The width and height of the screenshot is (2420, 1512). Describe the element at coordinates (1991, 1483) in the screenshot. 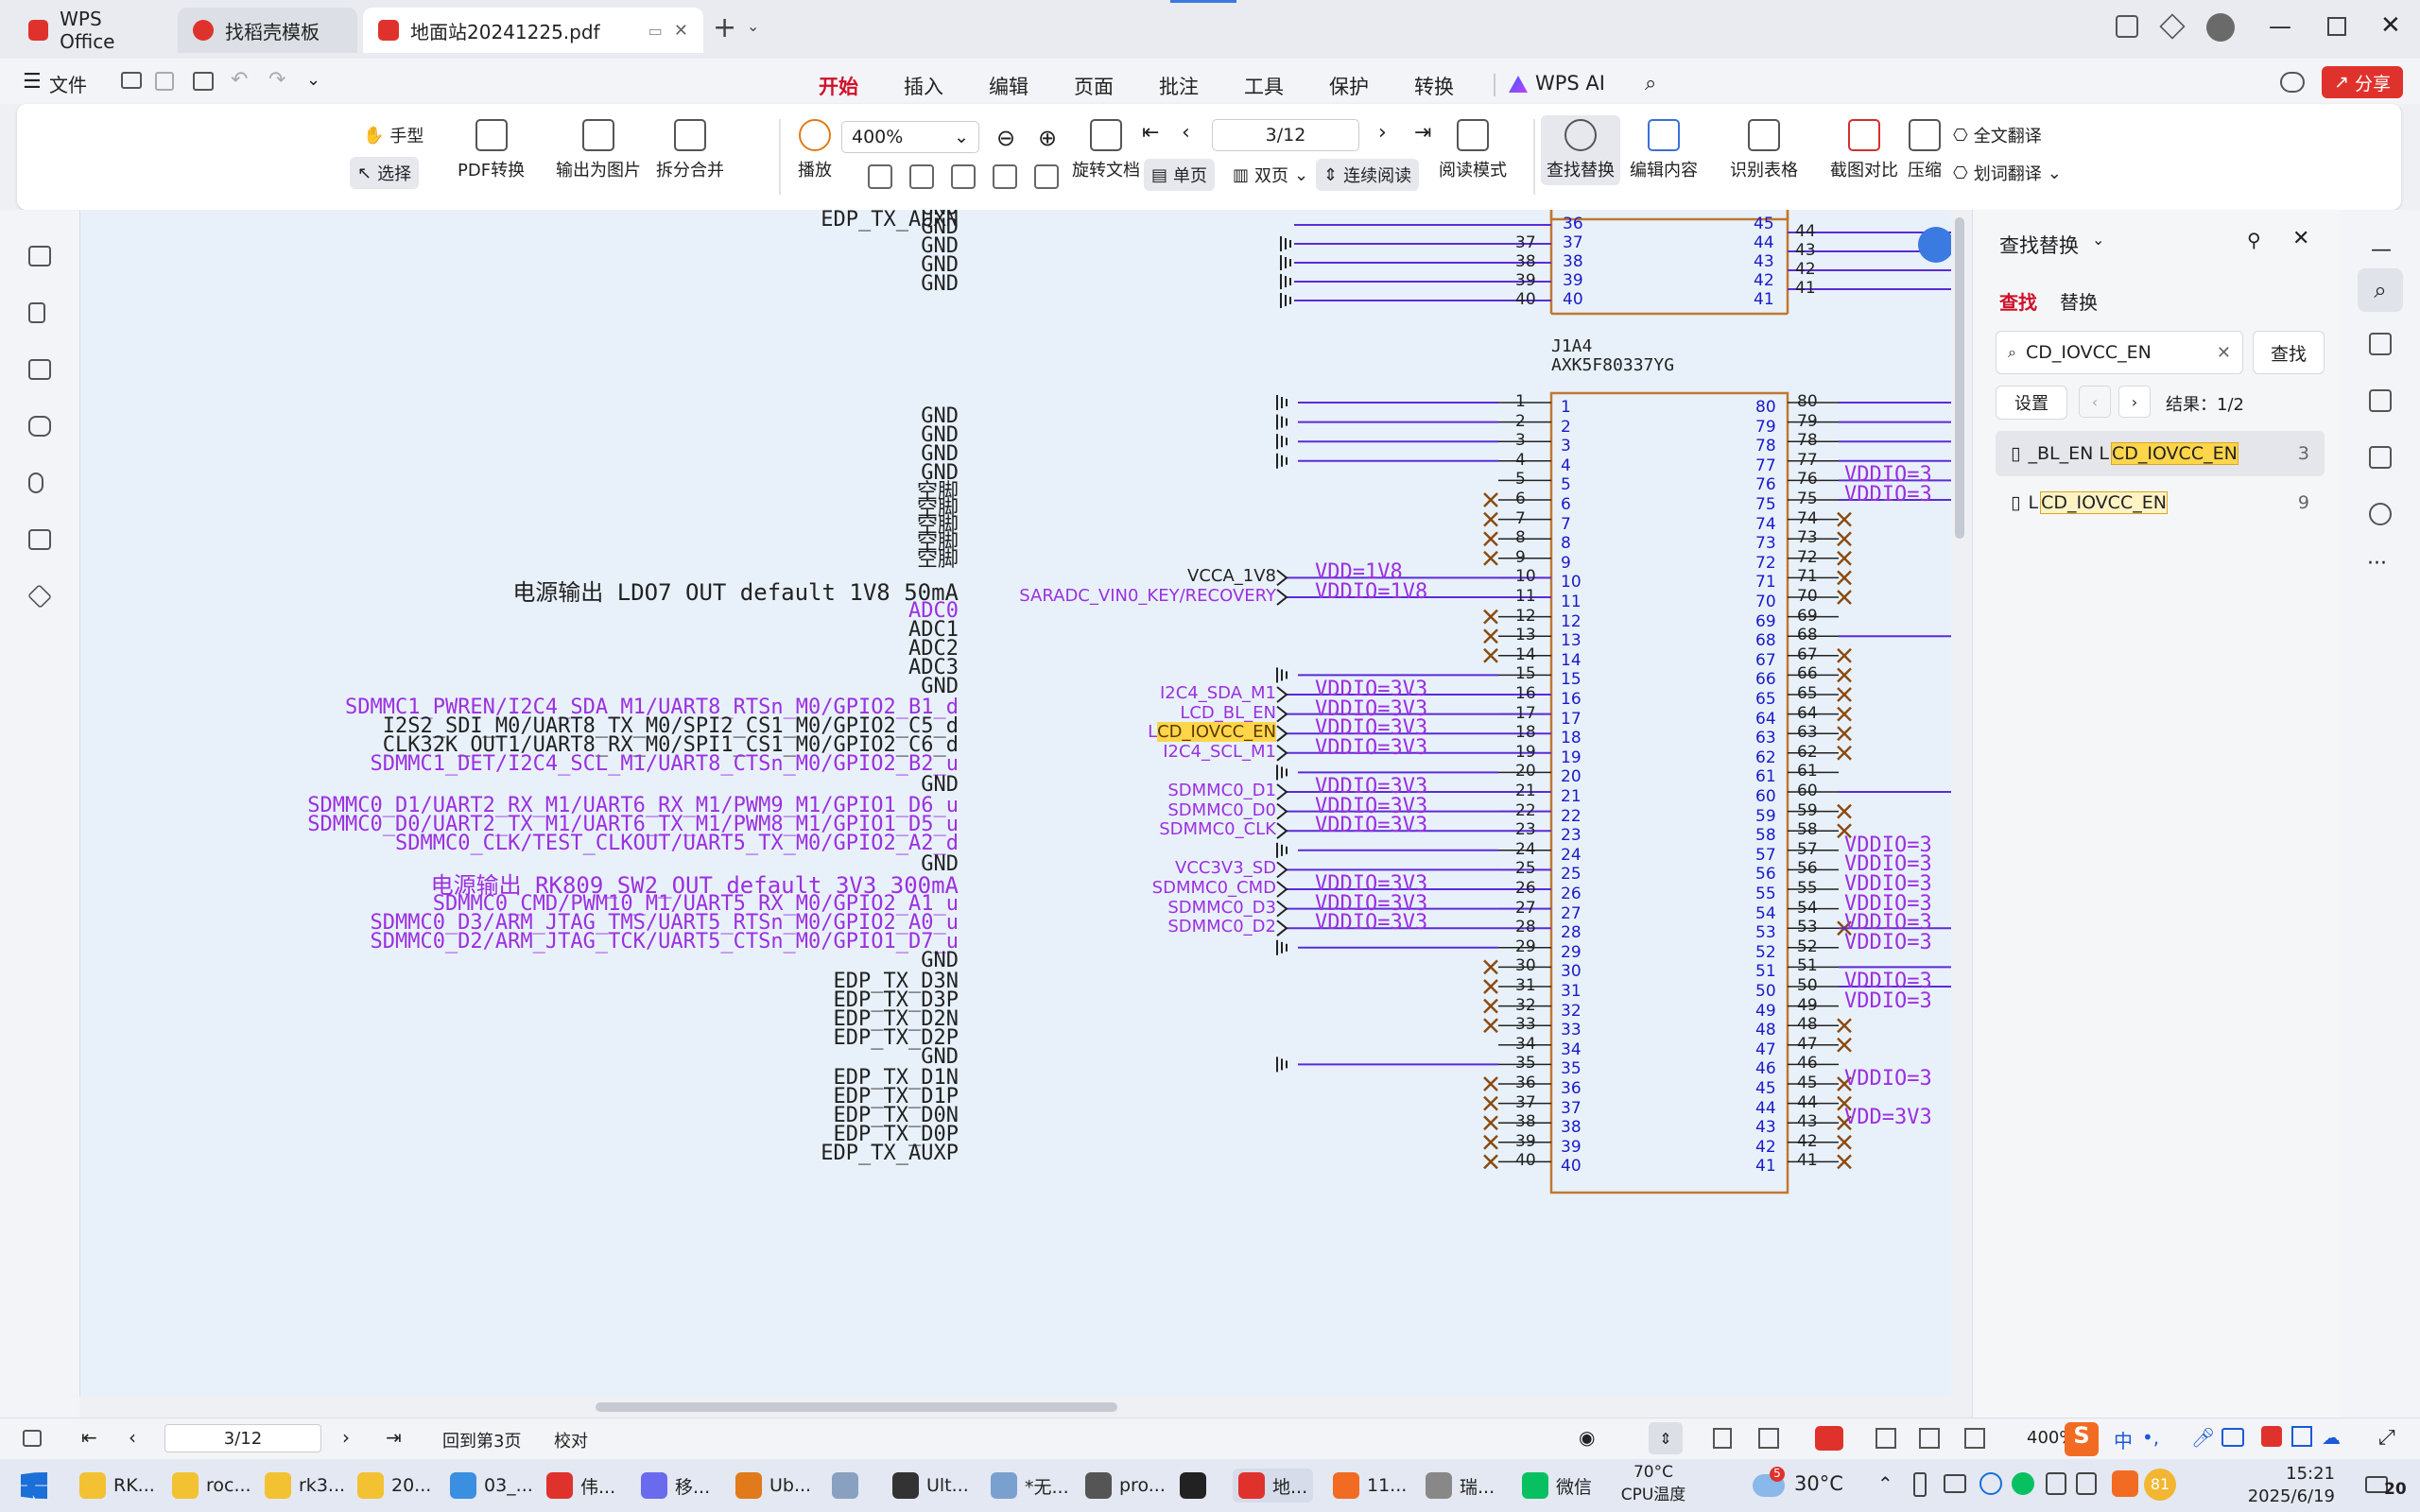

I see `network-icon` at that location.